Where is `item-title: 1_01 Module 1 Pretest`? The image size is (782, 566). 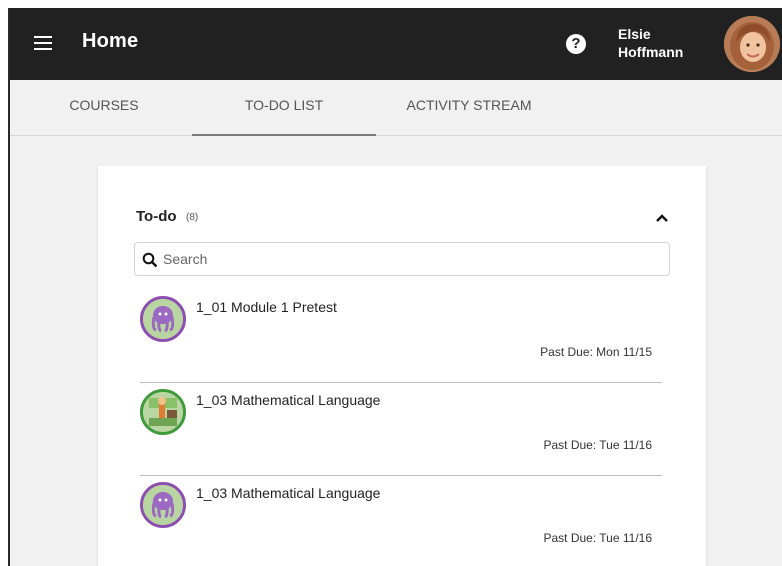
item-title: 1_01 Module 1 Pretest is located at coordinates (266, 307).